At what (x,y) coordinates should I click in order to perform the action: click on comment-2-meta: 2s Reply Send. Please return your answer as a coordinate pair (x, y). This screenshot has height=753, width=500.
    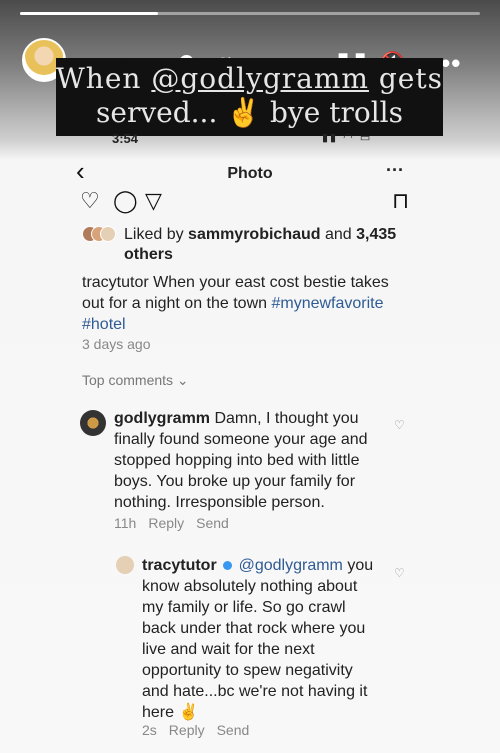
    Looking at the image, I should click on (201, 730).